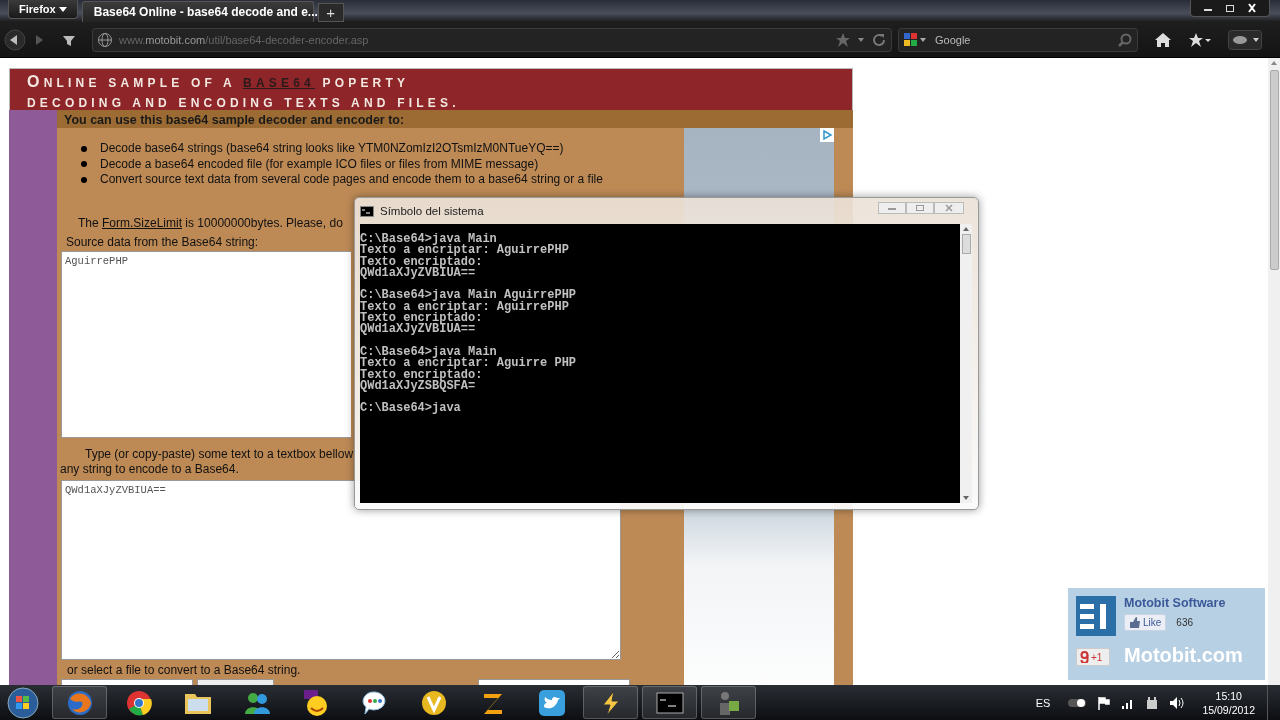 The height and width of the screenshot is (720, 1280). I want to click on search-field: Google, so click(1018, 39).